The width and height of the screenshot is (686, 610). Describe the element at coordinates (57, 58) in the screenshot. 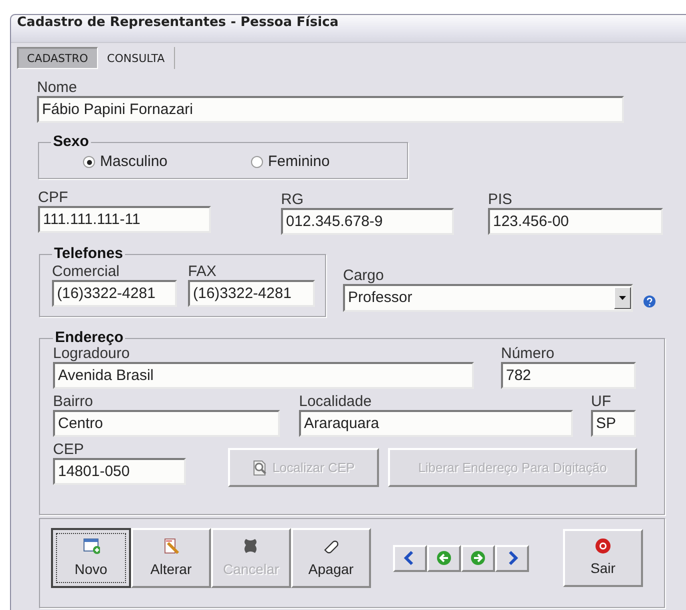

I see `tab: CADASTRO` at that location.